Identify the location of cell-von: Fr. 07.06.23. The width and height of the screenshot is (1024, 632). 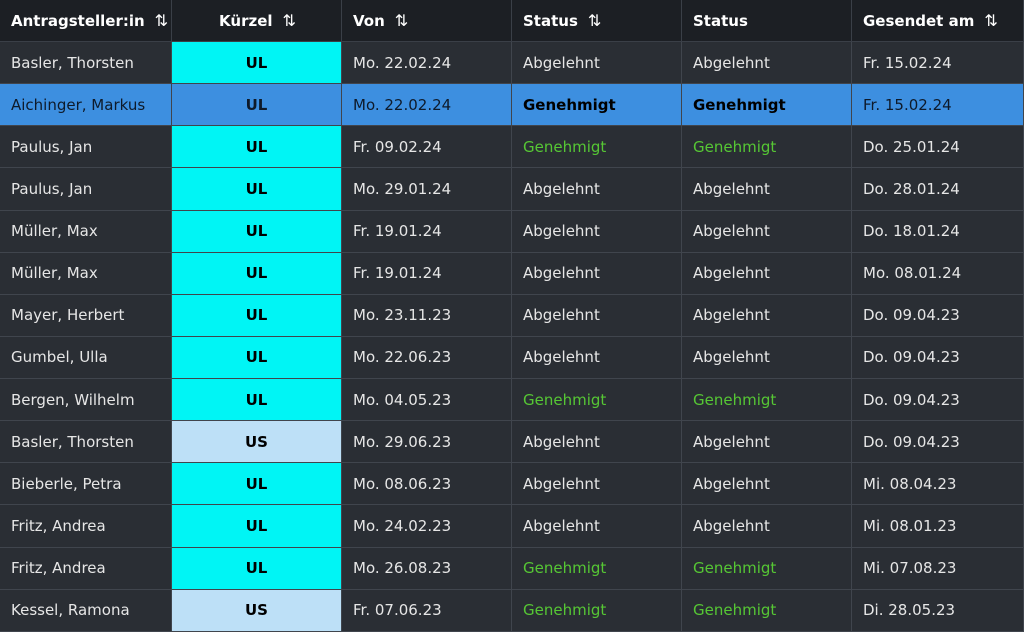
(427, 610).